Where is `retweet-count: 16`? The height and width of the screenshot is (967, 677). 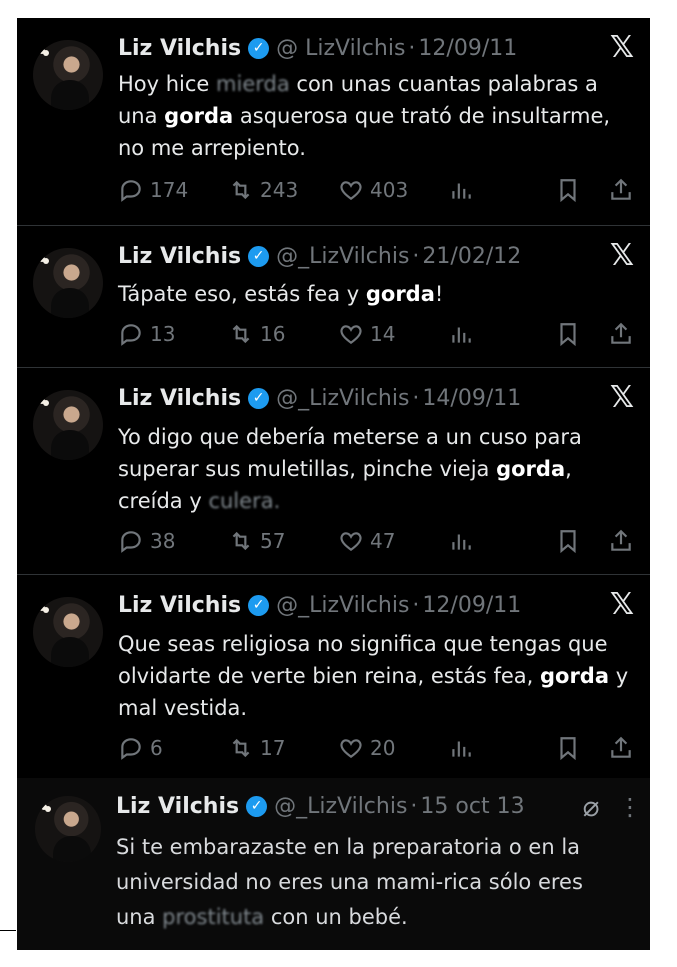
retweet-count: 16 is located at coordinates (273, 334).